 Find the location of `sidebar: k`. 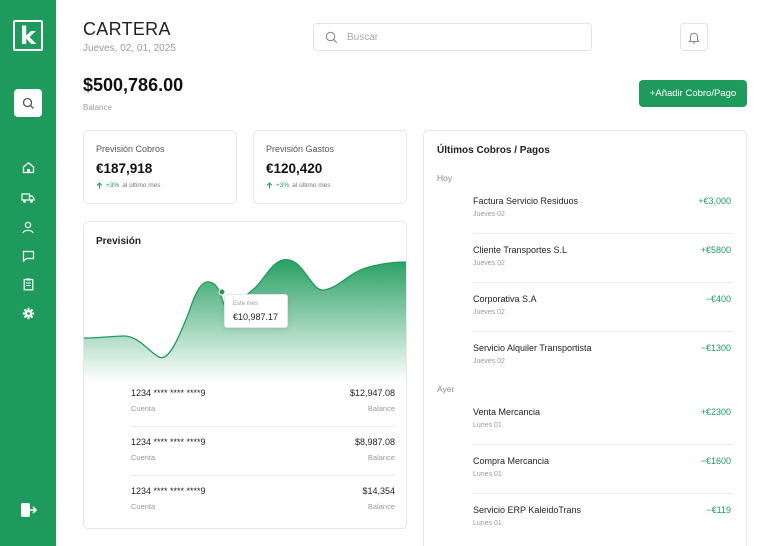

sidebar: k is located at coordinates (28, 273).